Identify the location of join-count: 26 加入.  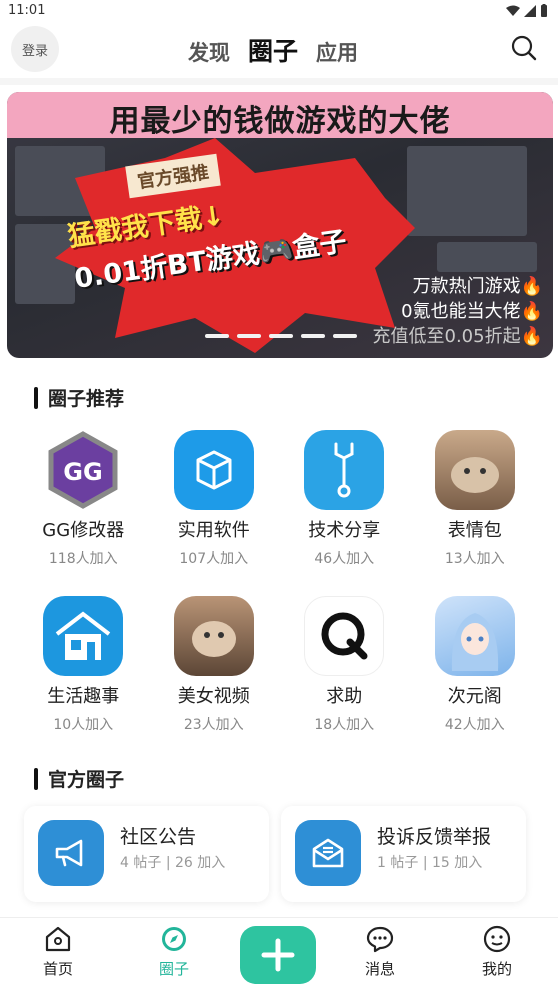
(200, 863).